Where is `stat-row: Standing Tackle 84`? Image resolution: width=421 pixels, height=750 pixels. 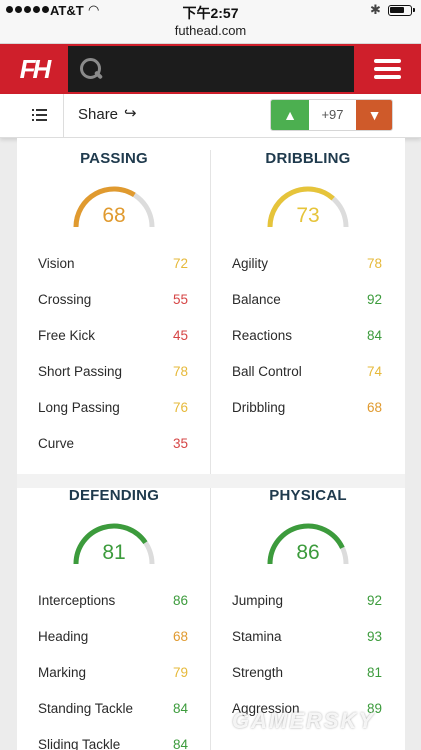 stat-row: Standing Tackle 84 is located at coordinates (113, 711).